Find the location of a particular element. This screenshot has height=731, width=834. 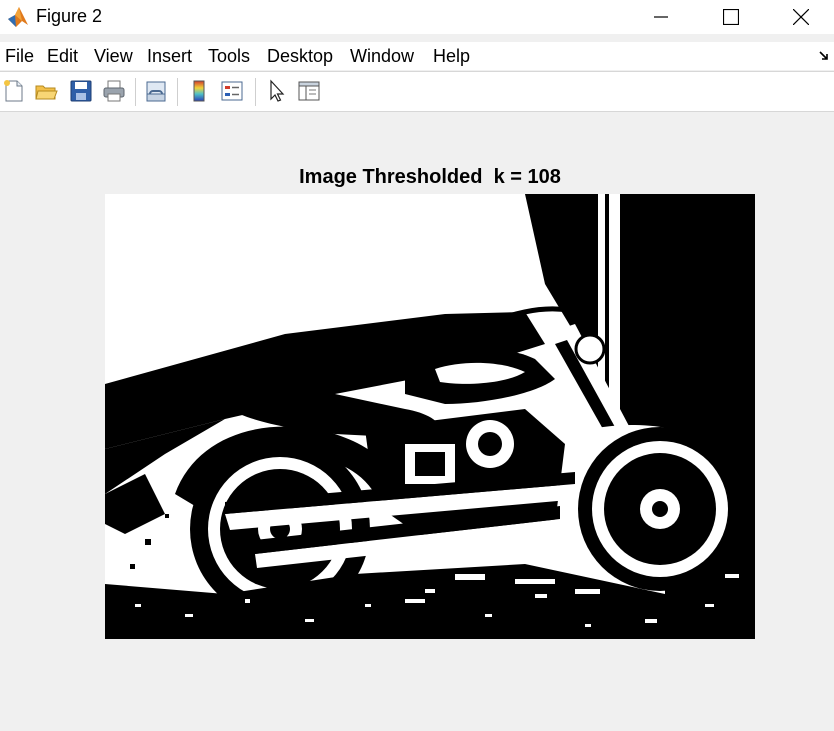

open-file-button is located at coordinates (46, 91).